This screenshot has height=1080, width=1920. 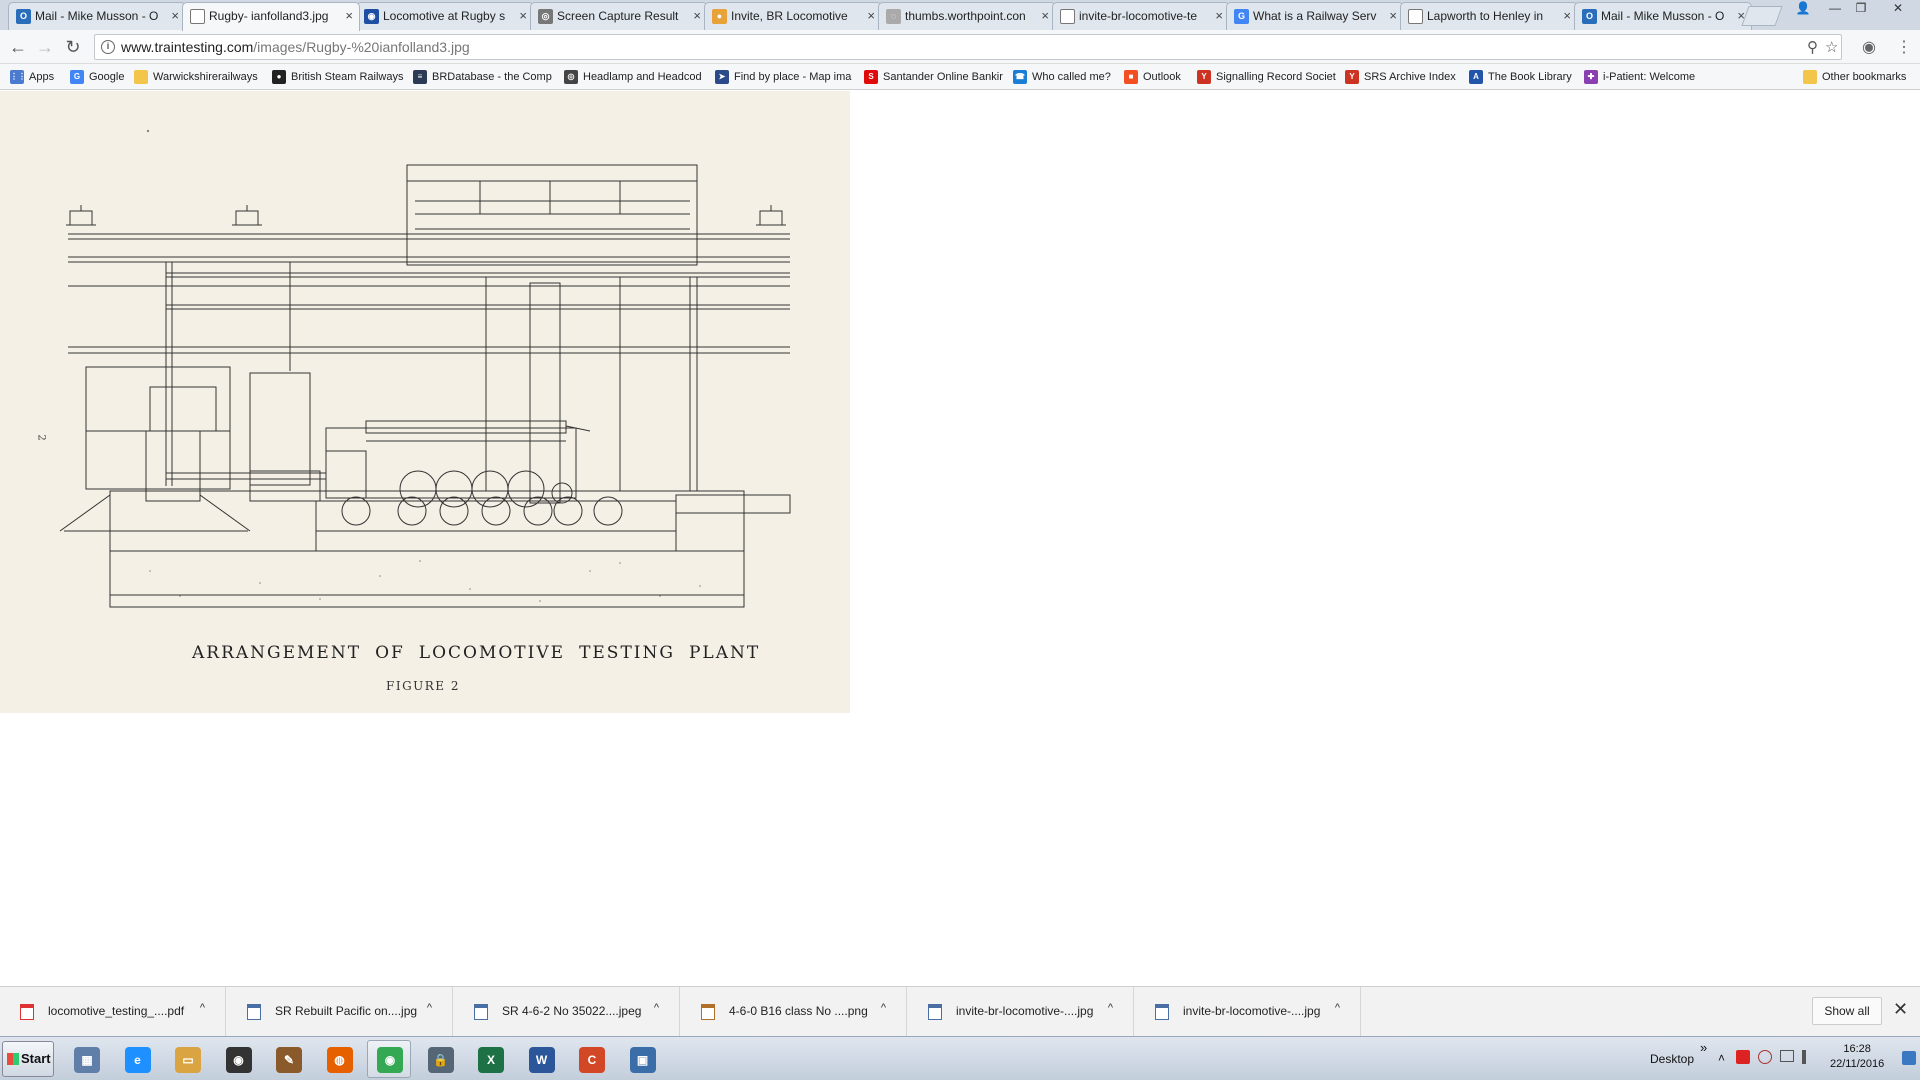 What do you see at coordinates (108, 47) in the screenshot?
I see `site-info-icon: i` at bounding box center [108, 47].